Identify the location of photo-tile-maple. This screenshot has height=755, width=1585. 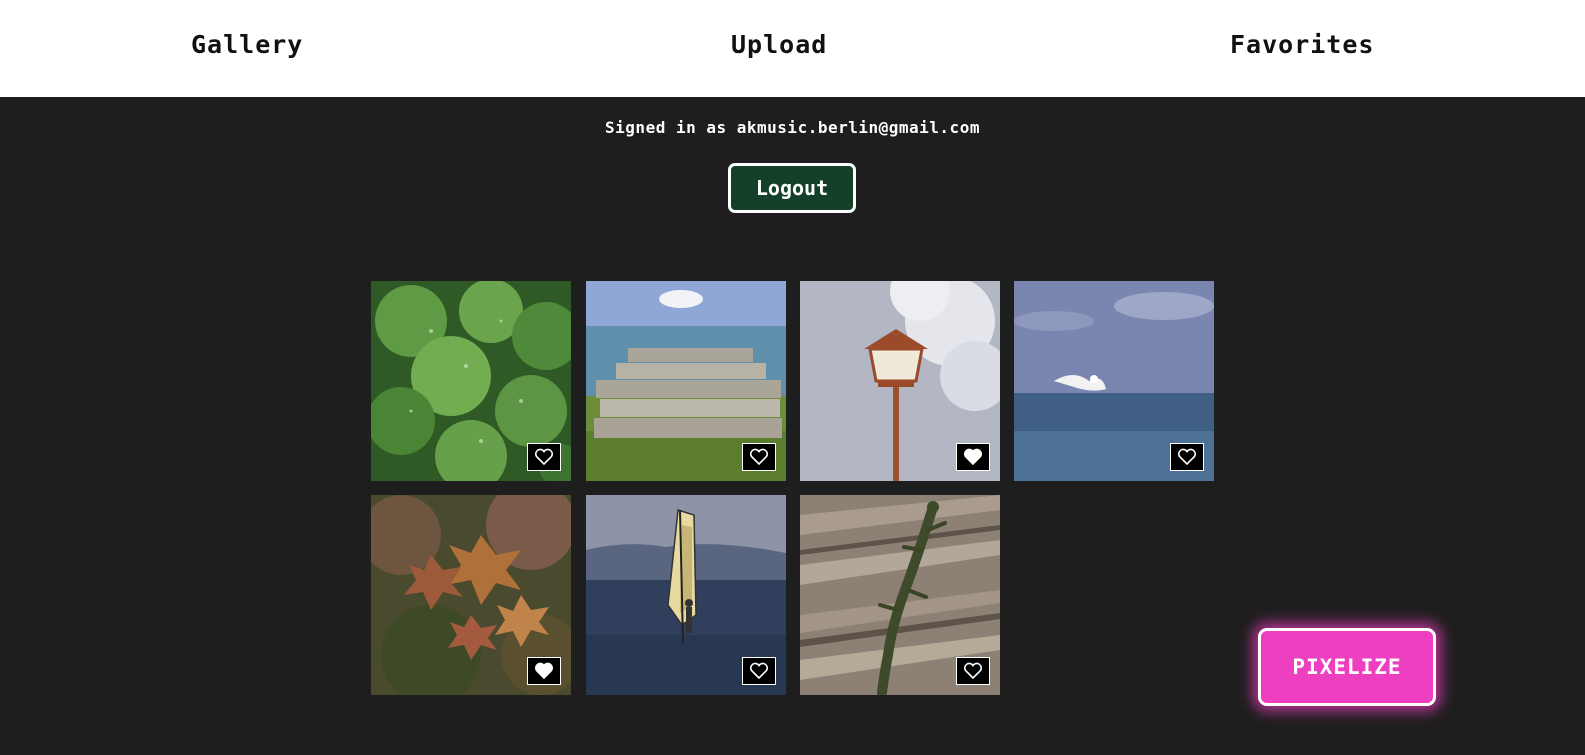
(471, 595).